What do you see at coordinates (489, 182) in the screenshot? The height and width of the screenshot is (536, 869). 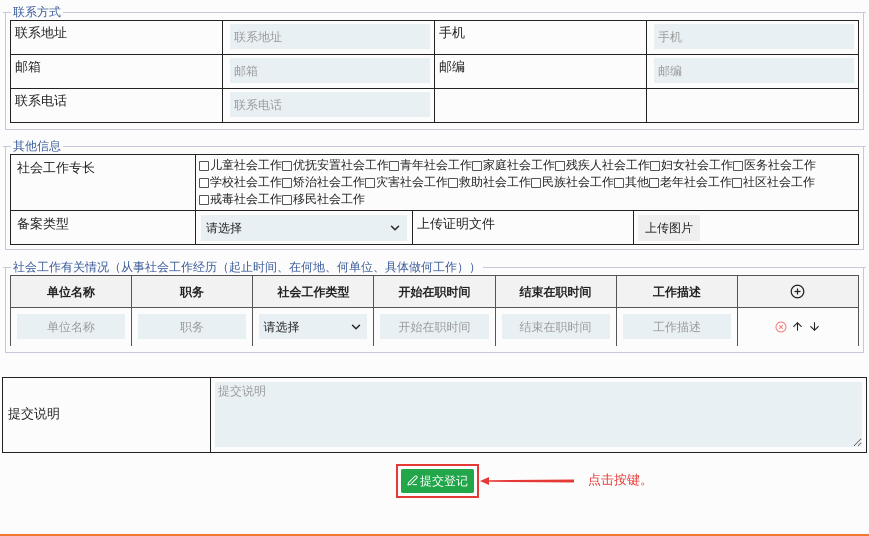 I see `specialty-checkbox: 救助社会工作` at bounding box center [489, 182].